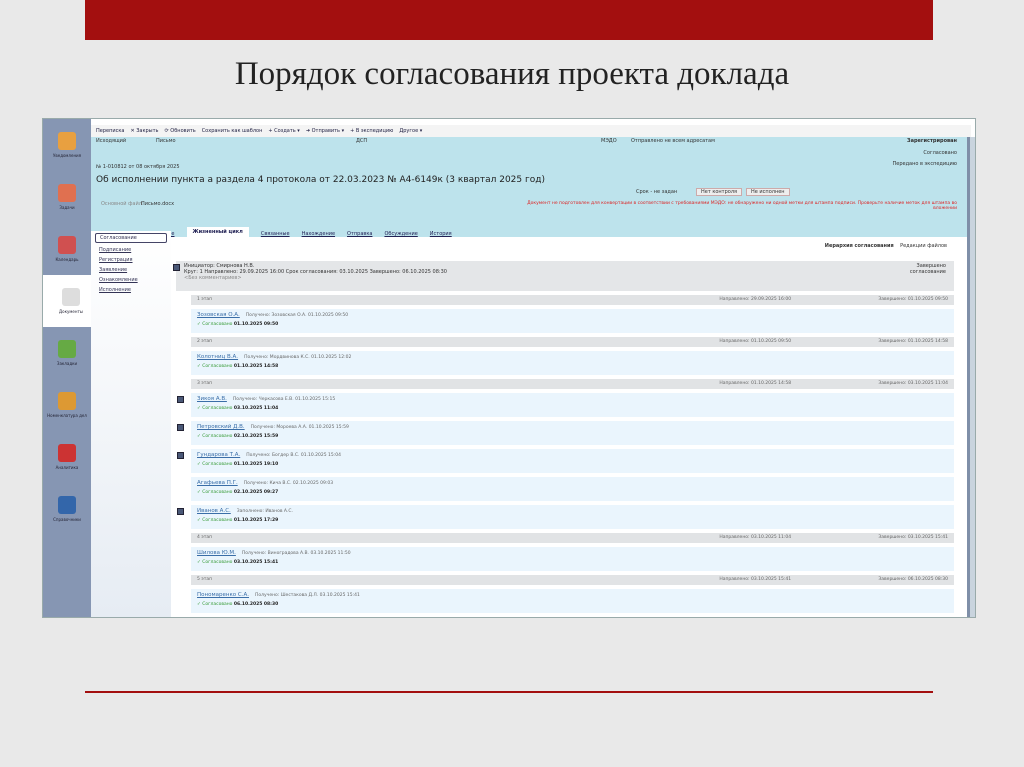 The height and width of the screenshot is (767, 1024). I want to click on stage-label: 2 этап, so click(205, 341).